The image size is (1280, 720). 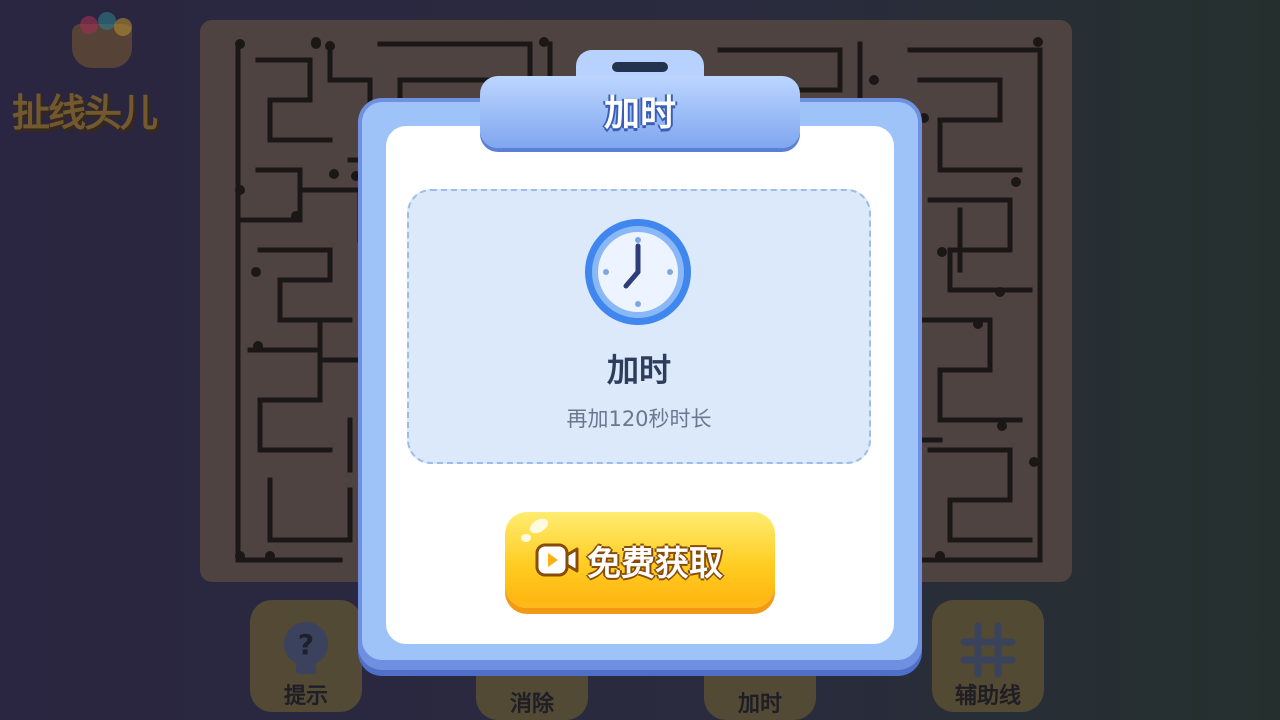 What do you see at coordinates (557, 560) in the screenshot?
I see `video-icon` at bounding box center [557, 560].